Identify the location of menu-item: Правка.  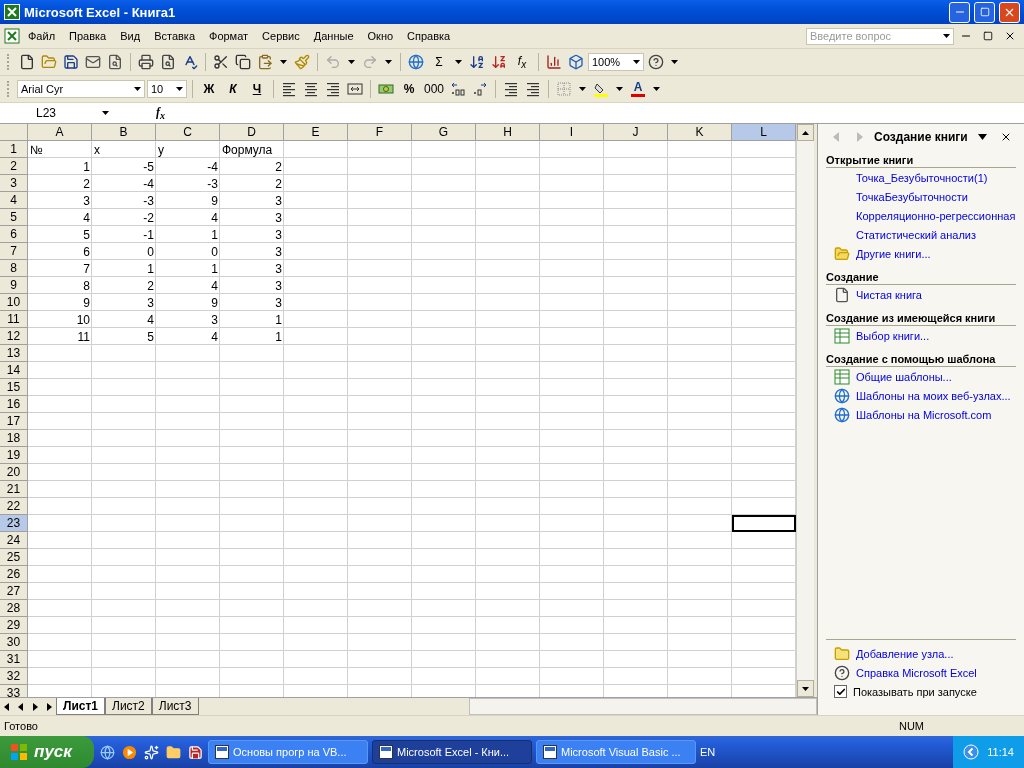
(88, 36).